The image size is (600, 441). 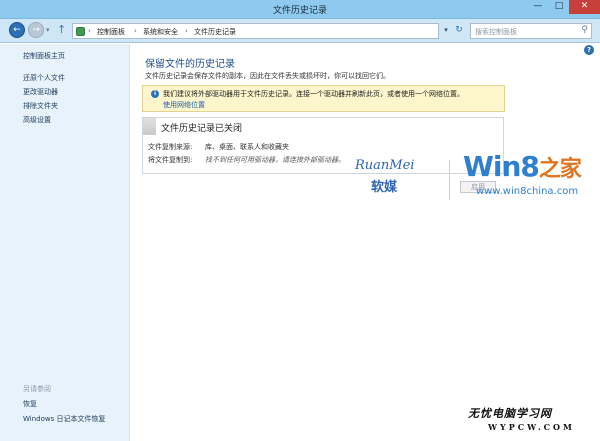 I want to click on search-input: 搜索控制面板, so click(x=496, y=32).